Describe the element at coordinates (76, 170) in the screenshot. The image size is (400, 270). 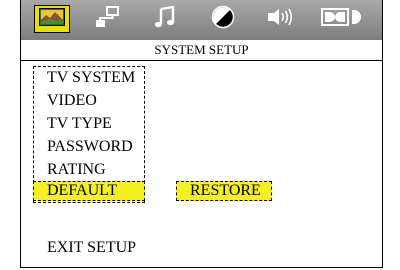
I see `menu-item-rating: RATING` at that location.